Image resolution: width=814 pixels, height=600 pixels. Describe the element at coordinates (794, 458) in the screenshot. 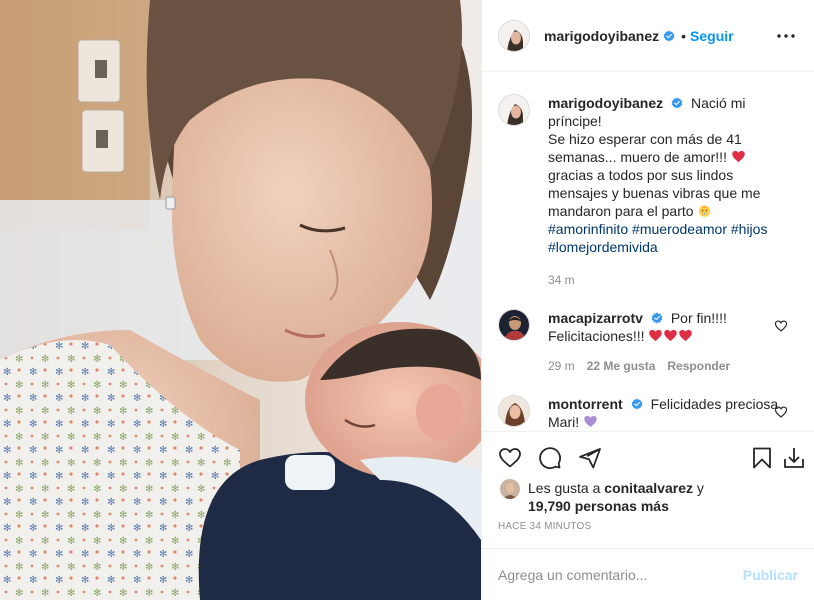

I see `download-icon` at that location.